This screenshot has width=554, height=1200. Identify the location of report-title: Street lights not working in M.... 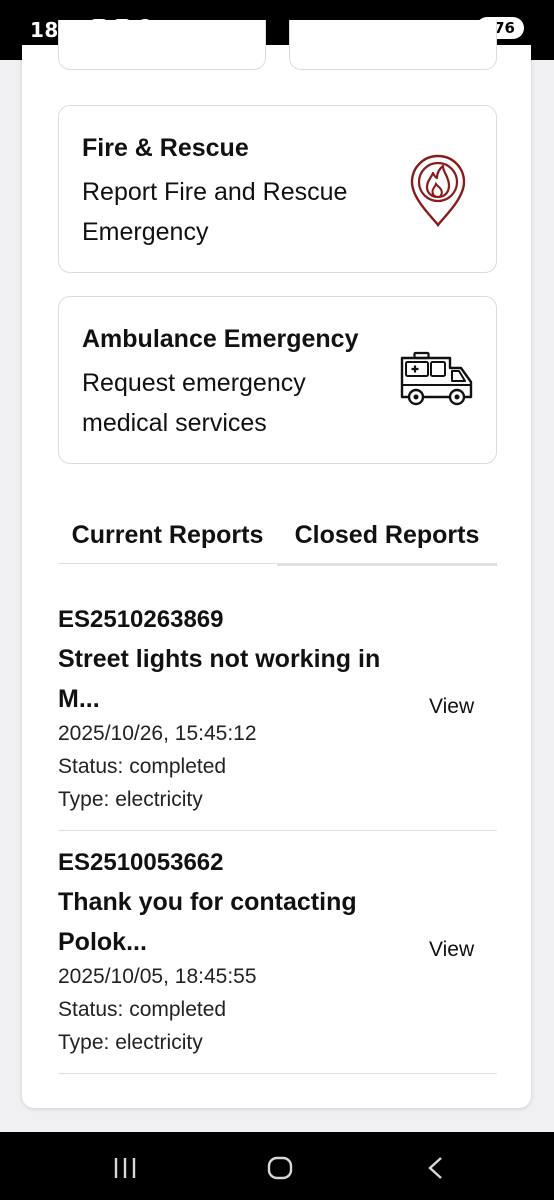
(219, 679).